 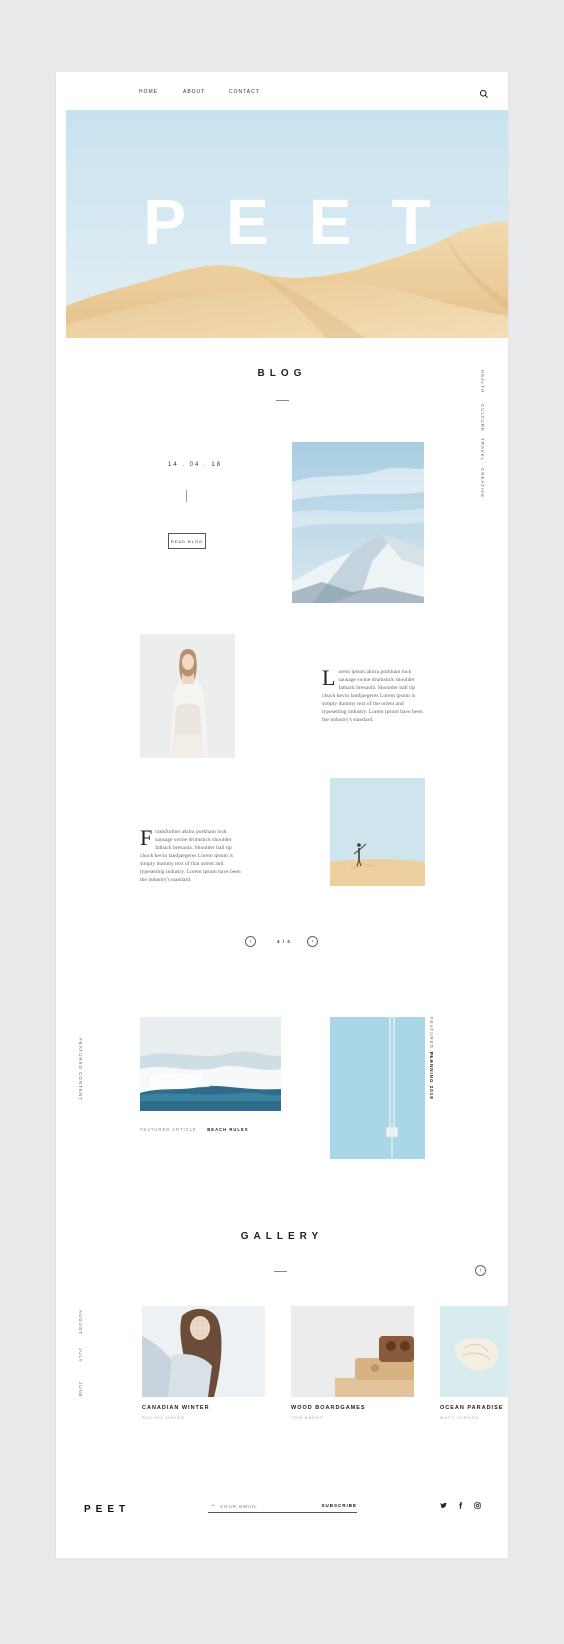 What do you see at coordinates (265, 1506) in the screenshot?
I see `email-input` at bounding box center [265, 1506].